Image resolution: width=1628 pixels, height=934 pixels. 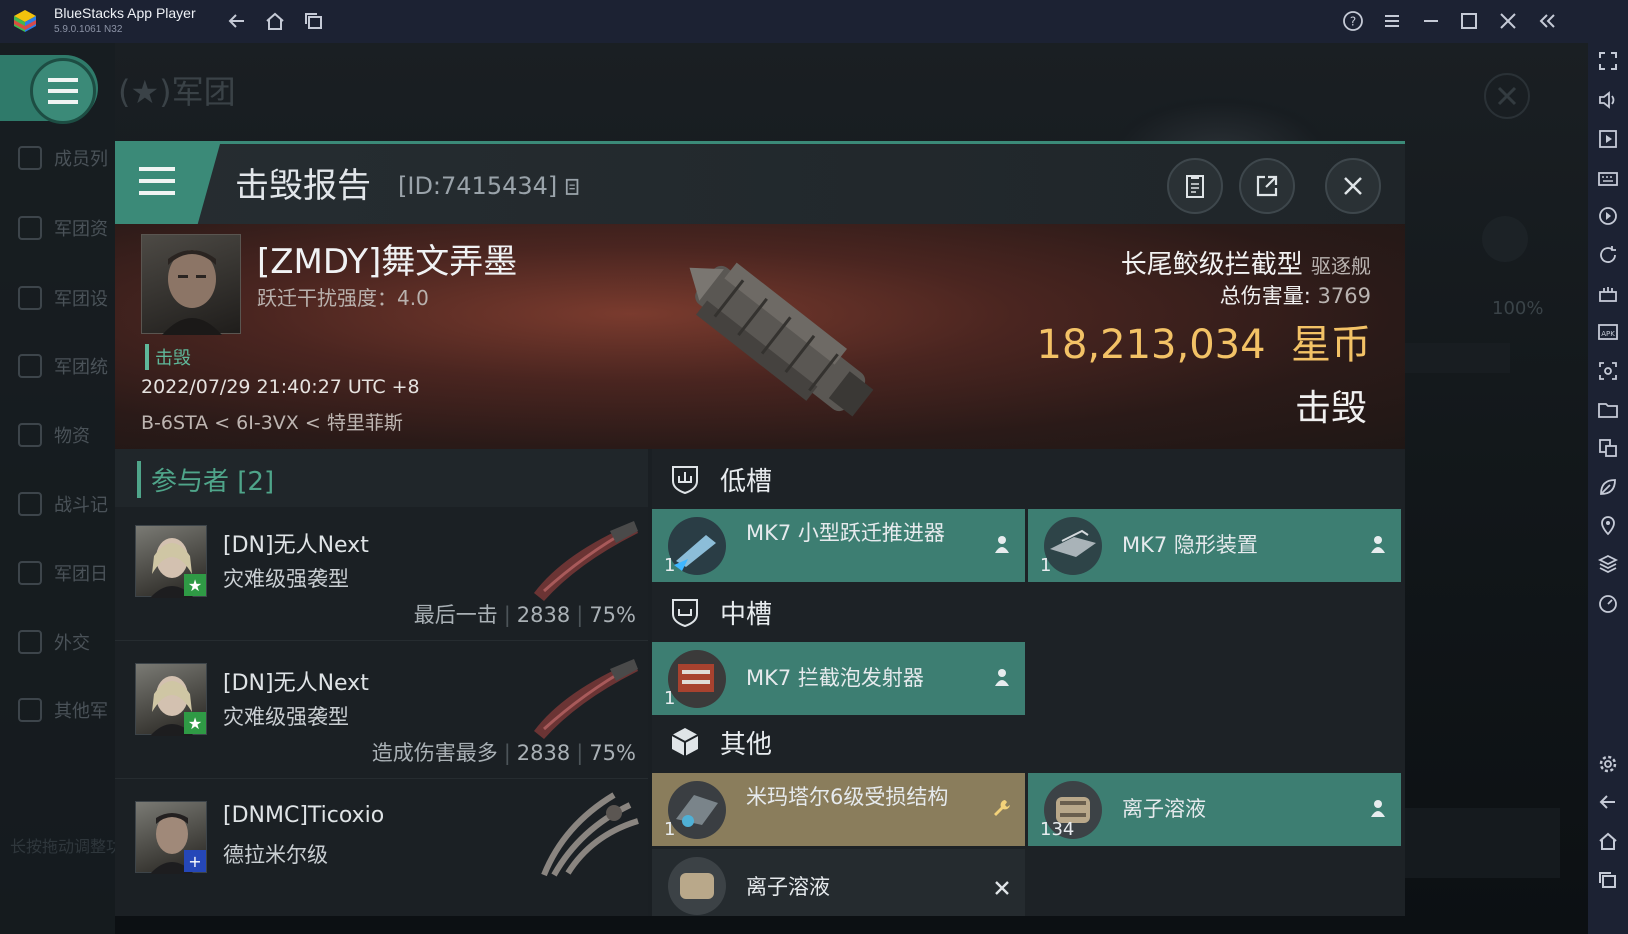 I want to click on folder-icon, so click(x=1608, y=410).